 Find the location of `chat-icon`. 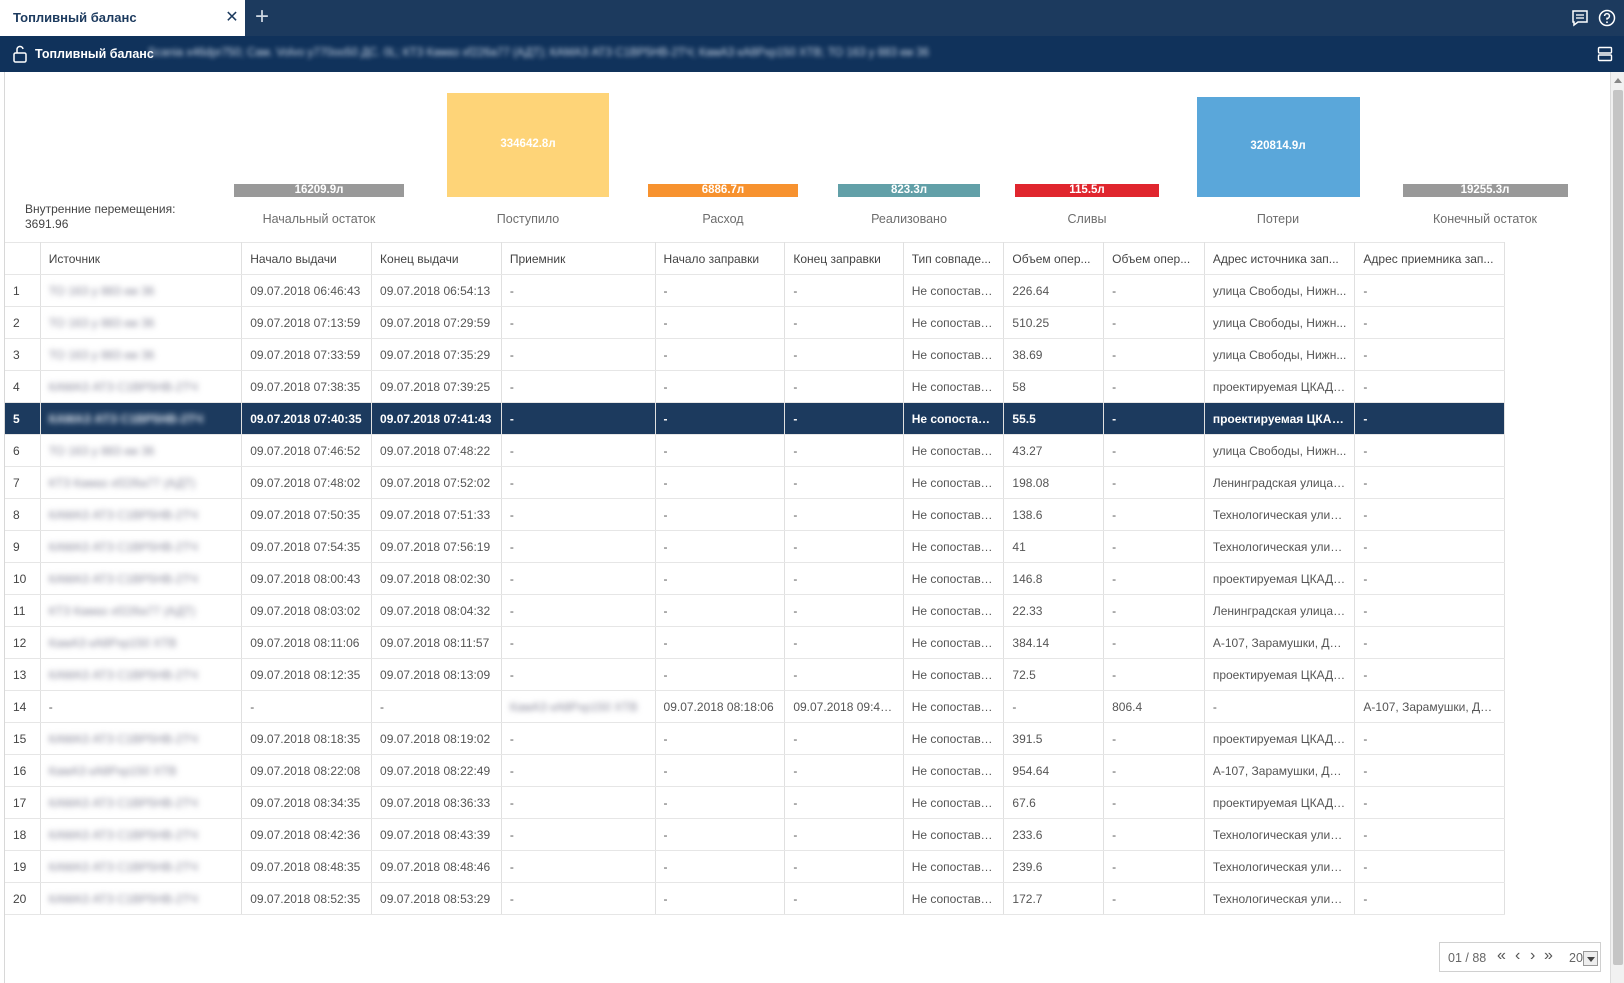

chat-icon is located at coordinates (1580, 18).